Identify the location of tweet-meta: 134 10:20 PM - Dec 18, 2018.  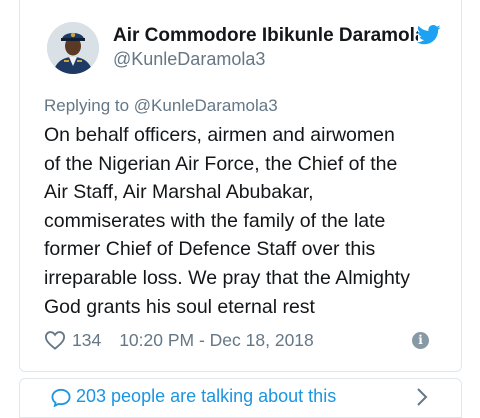
(179, 340).